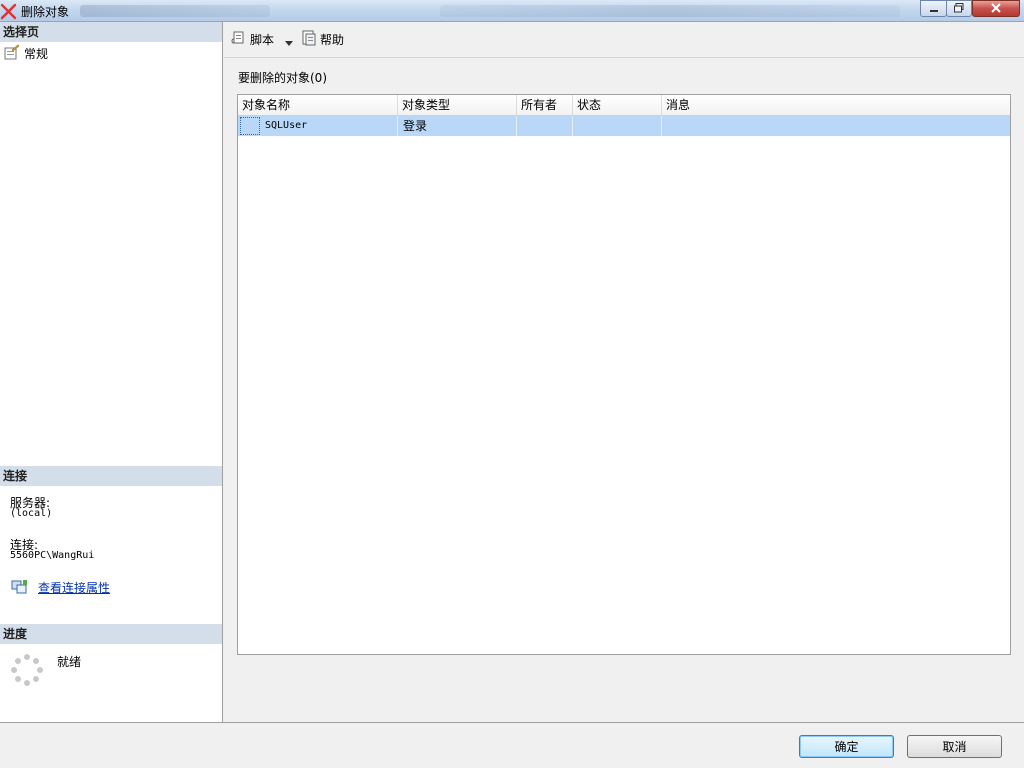 This screenshot has height=768, width=1024. I want to click on page-item-general: 常规, so click(26, 53).